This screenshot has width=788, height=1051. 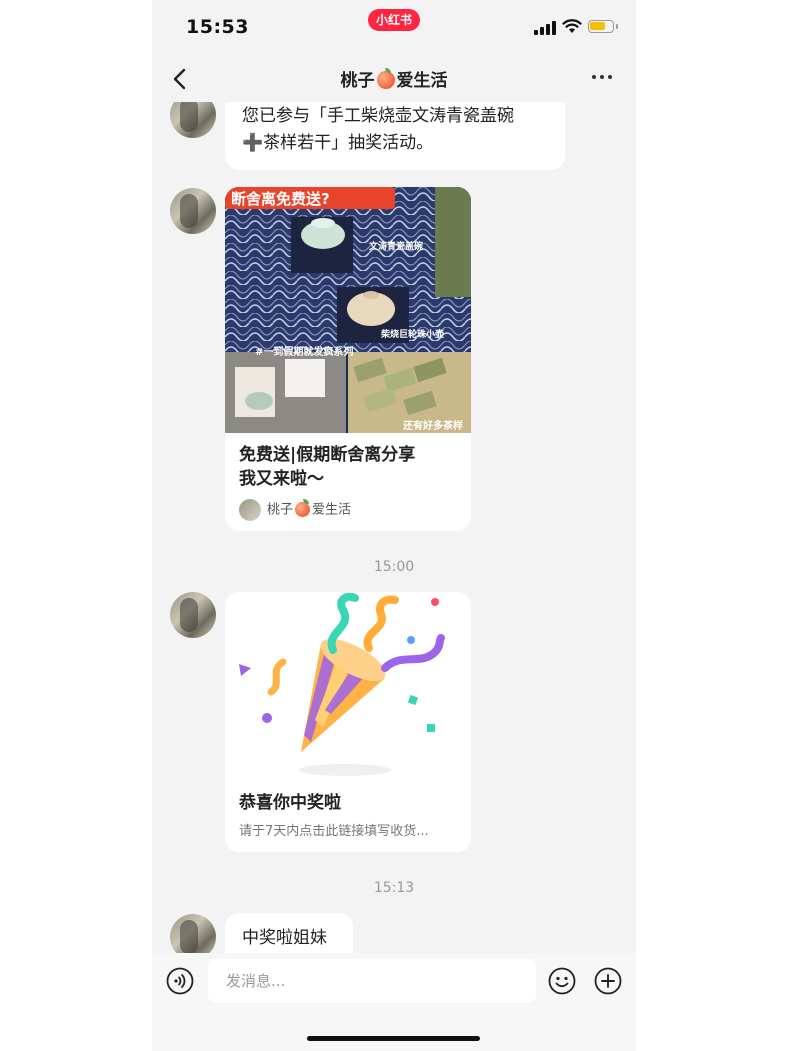 What do you see at coordinates (395, 246) in the screenshot?
I see `cover-label-cup: 文涛青瓷盖碗` at bounding box center [395, 246].